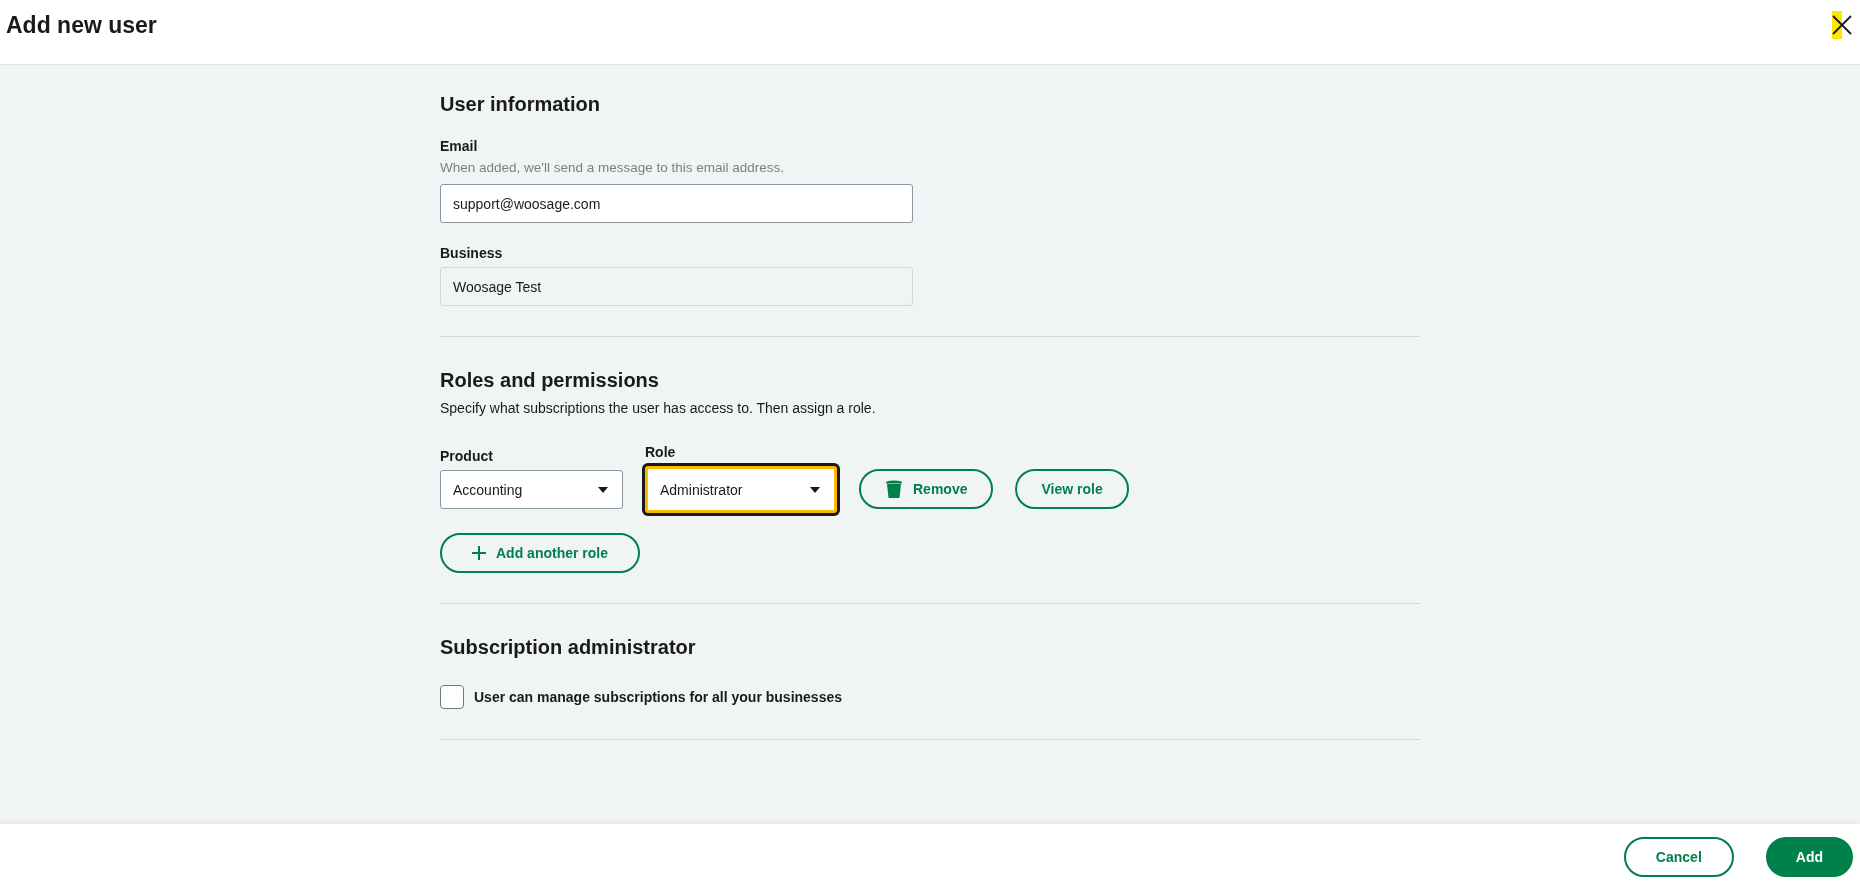 Image resolution: width=1860 pixels, height=889 pixels. I want to click on checkbox, so click(452, 697).